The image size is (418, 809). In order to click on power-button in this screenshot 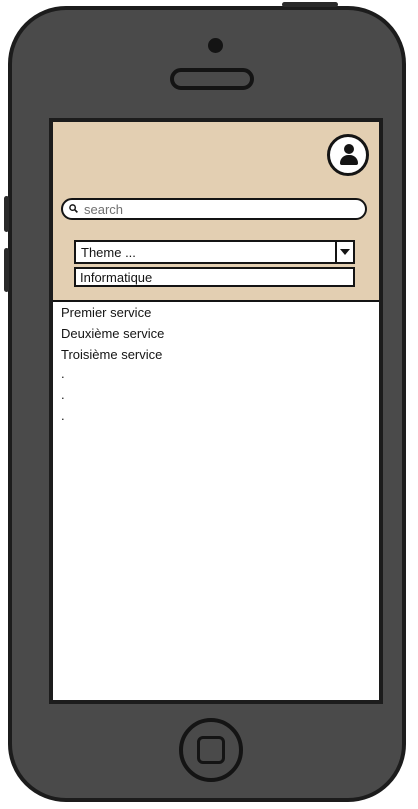, I will do `click(310, 4)`.